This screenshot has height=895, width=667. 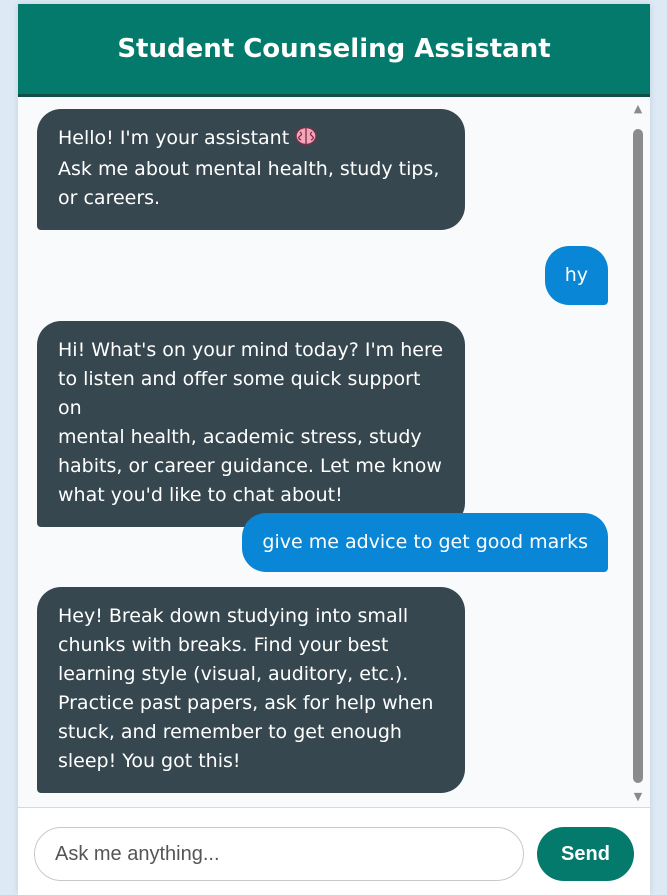 I want to click on message-line: Hey! Break down studying into small, so click(x=233, y=616).